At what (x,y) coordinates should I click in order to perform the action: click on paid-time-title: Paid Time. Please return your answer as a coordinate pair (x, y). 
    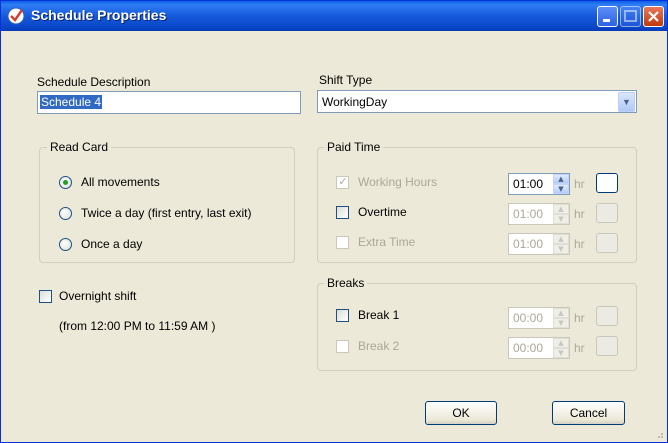
    Looking at the image, I should click on (354, 147).